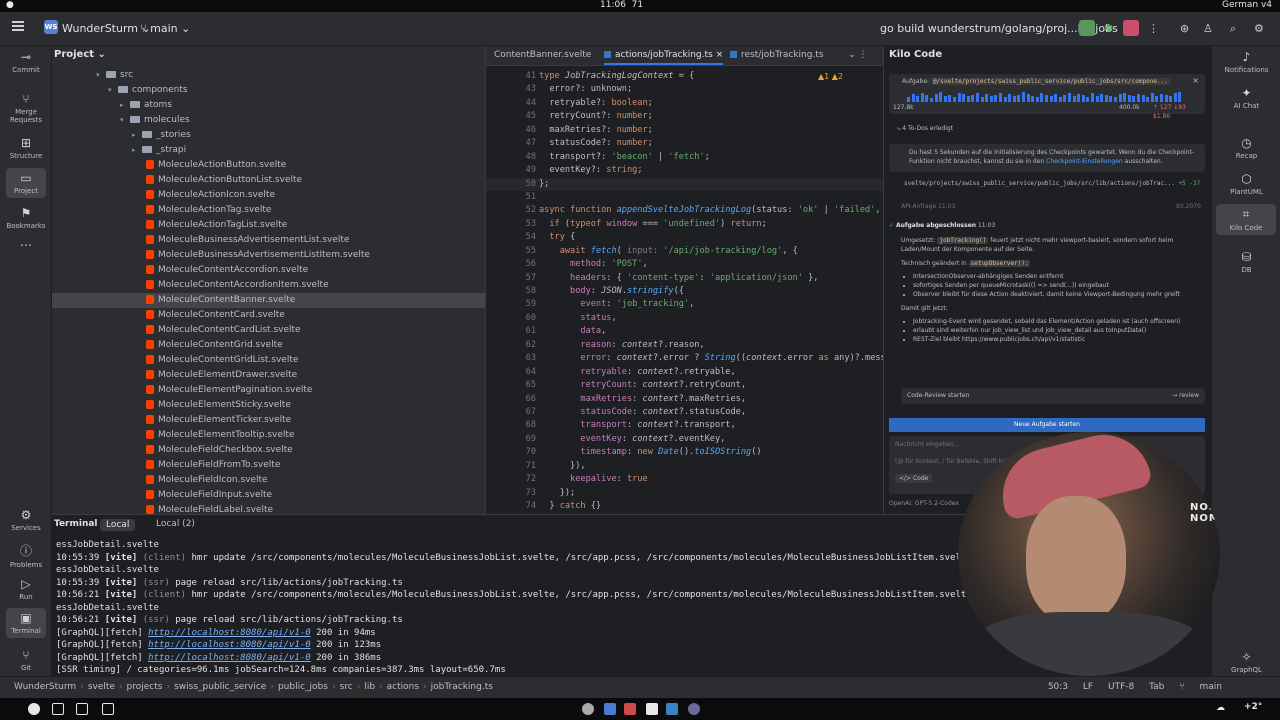 The width and height of the screenshot is (1280, 720). I want to click on tree-folder: ▾ components, so click(268, 90).